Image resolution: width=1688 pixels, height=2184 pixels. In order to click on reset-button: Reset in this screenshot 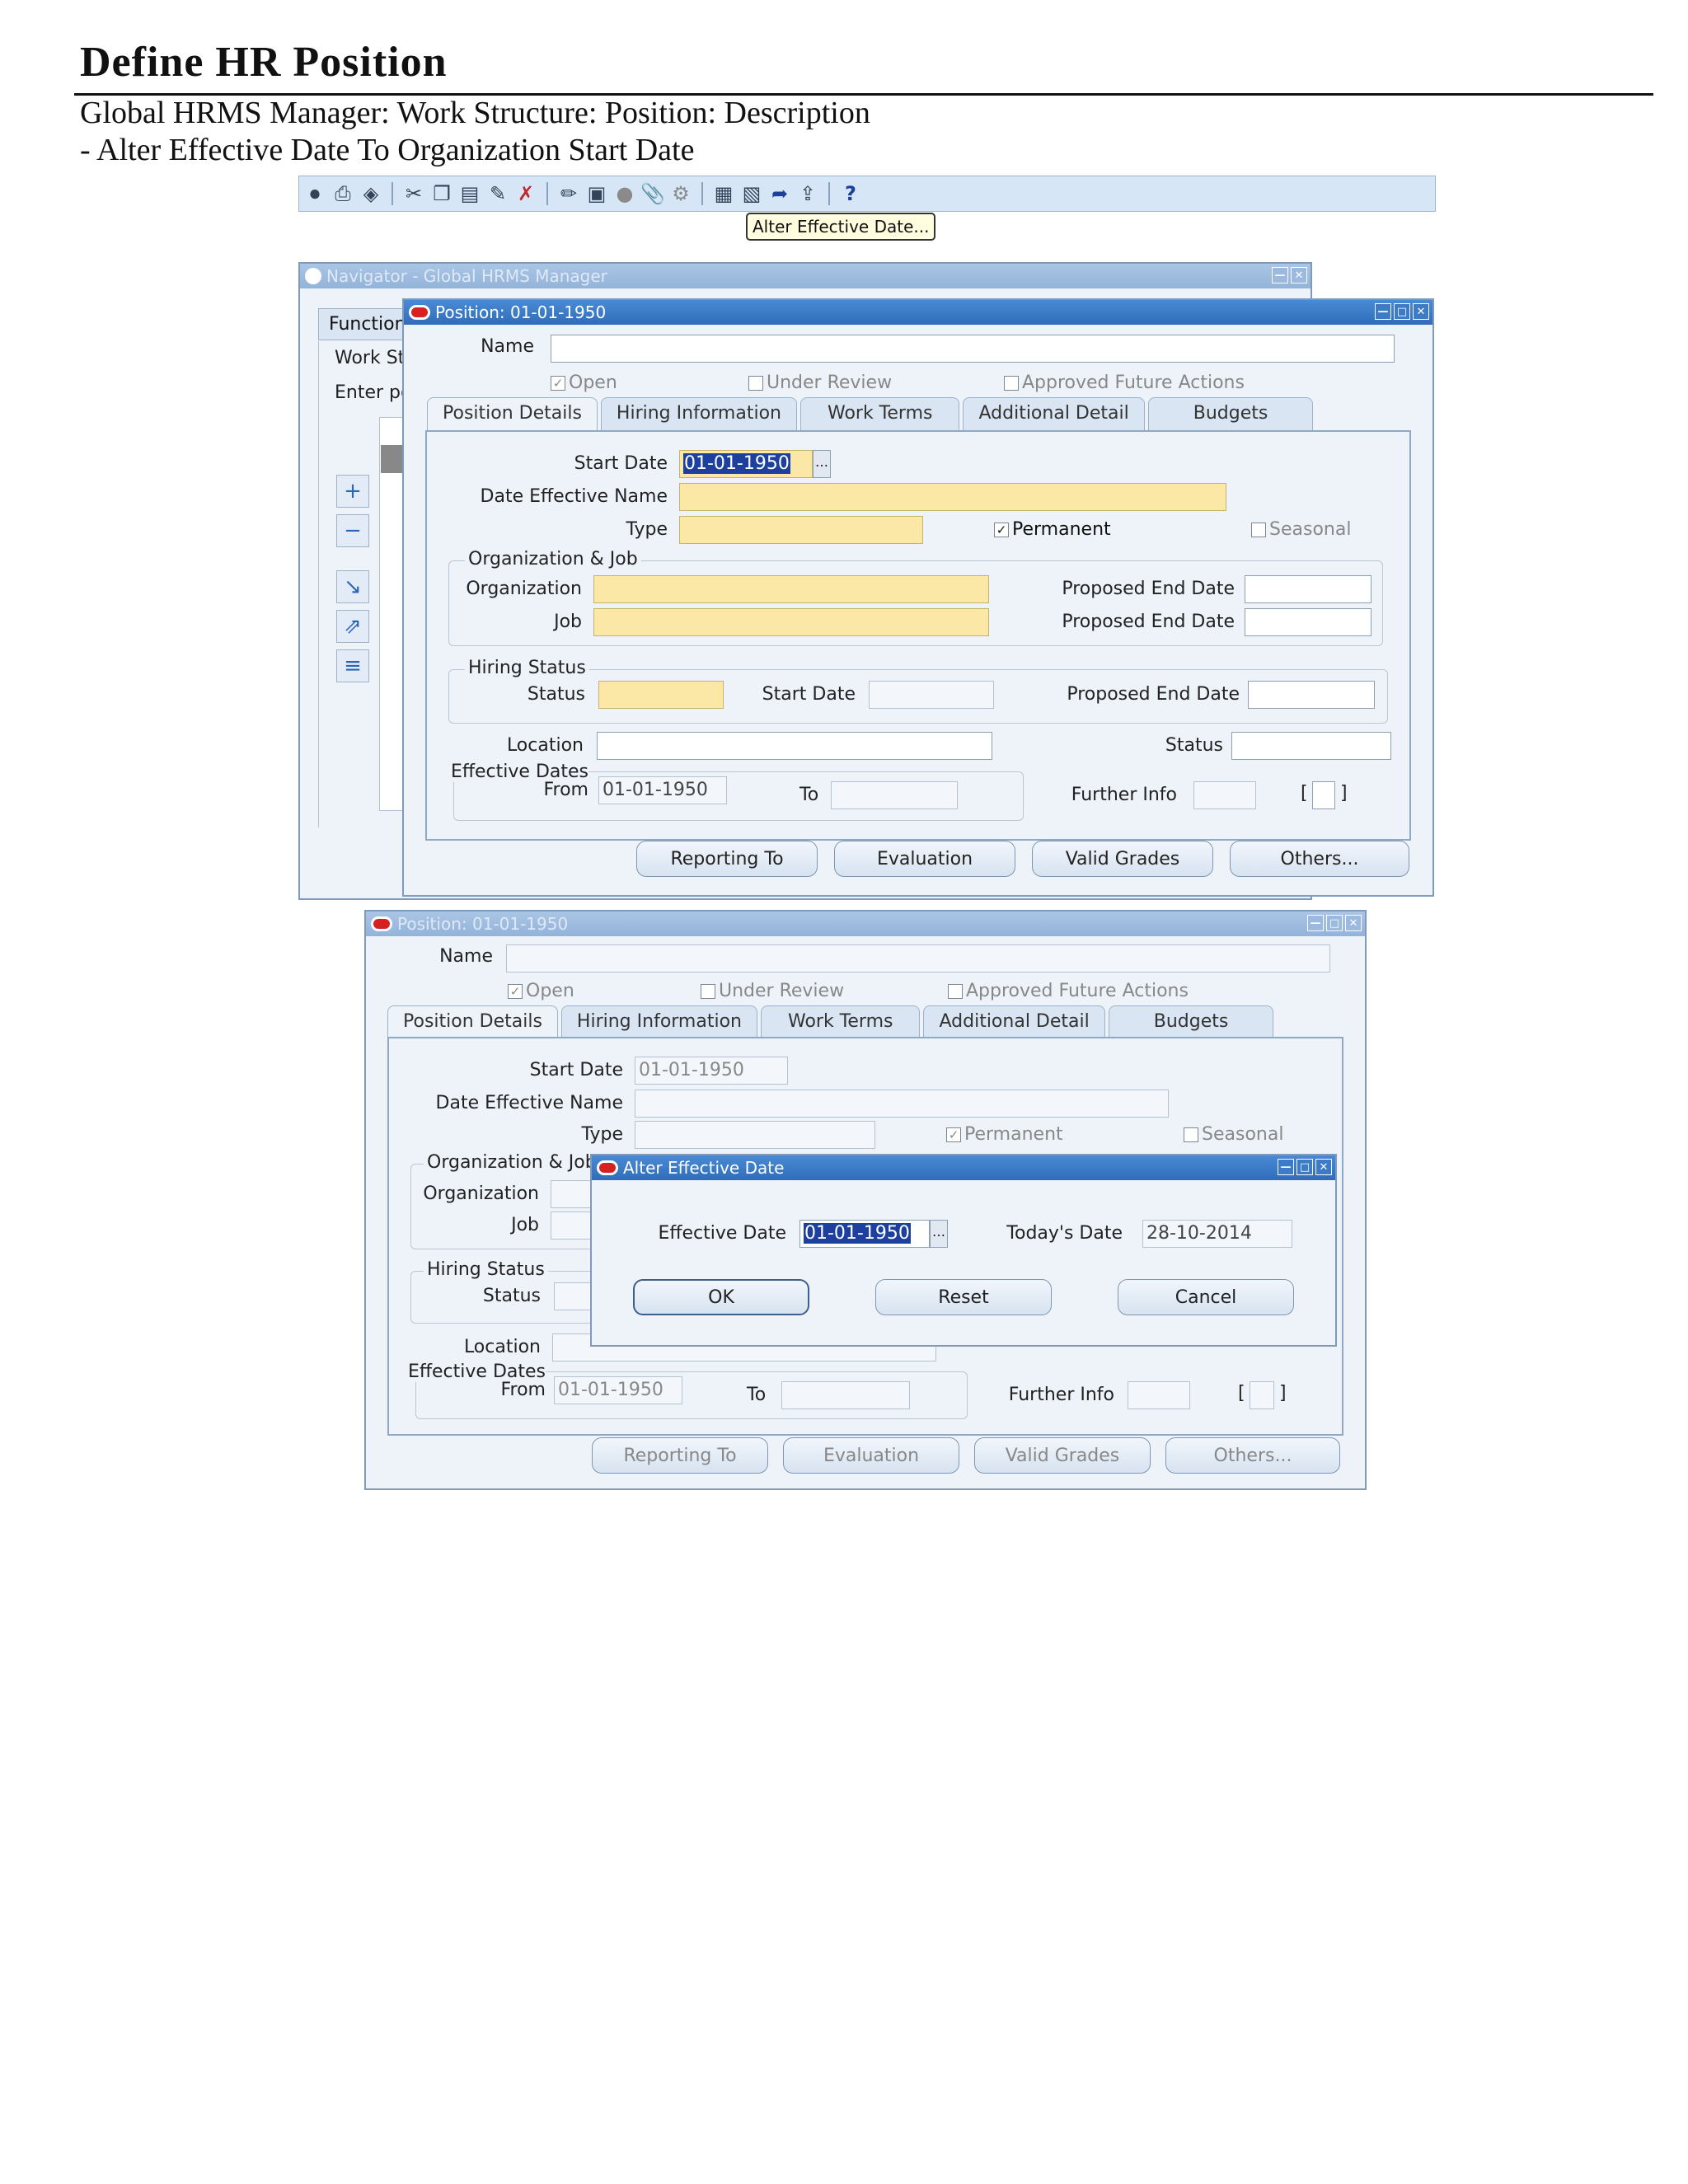, I will do `click(964, 1297)`.